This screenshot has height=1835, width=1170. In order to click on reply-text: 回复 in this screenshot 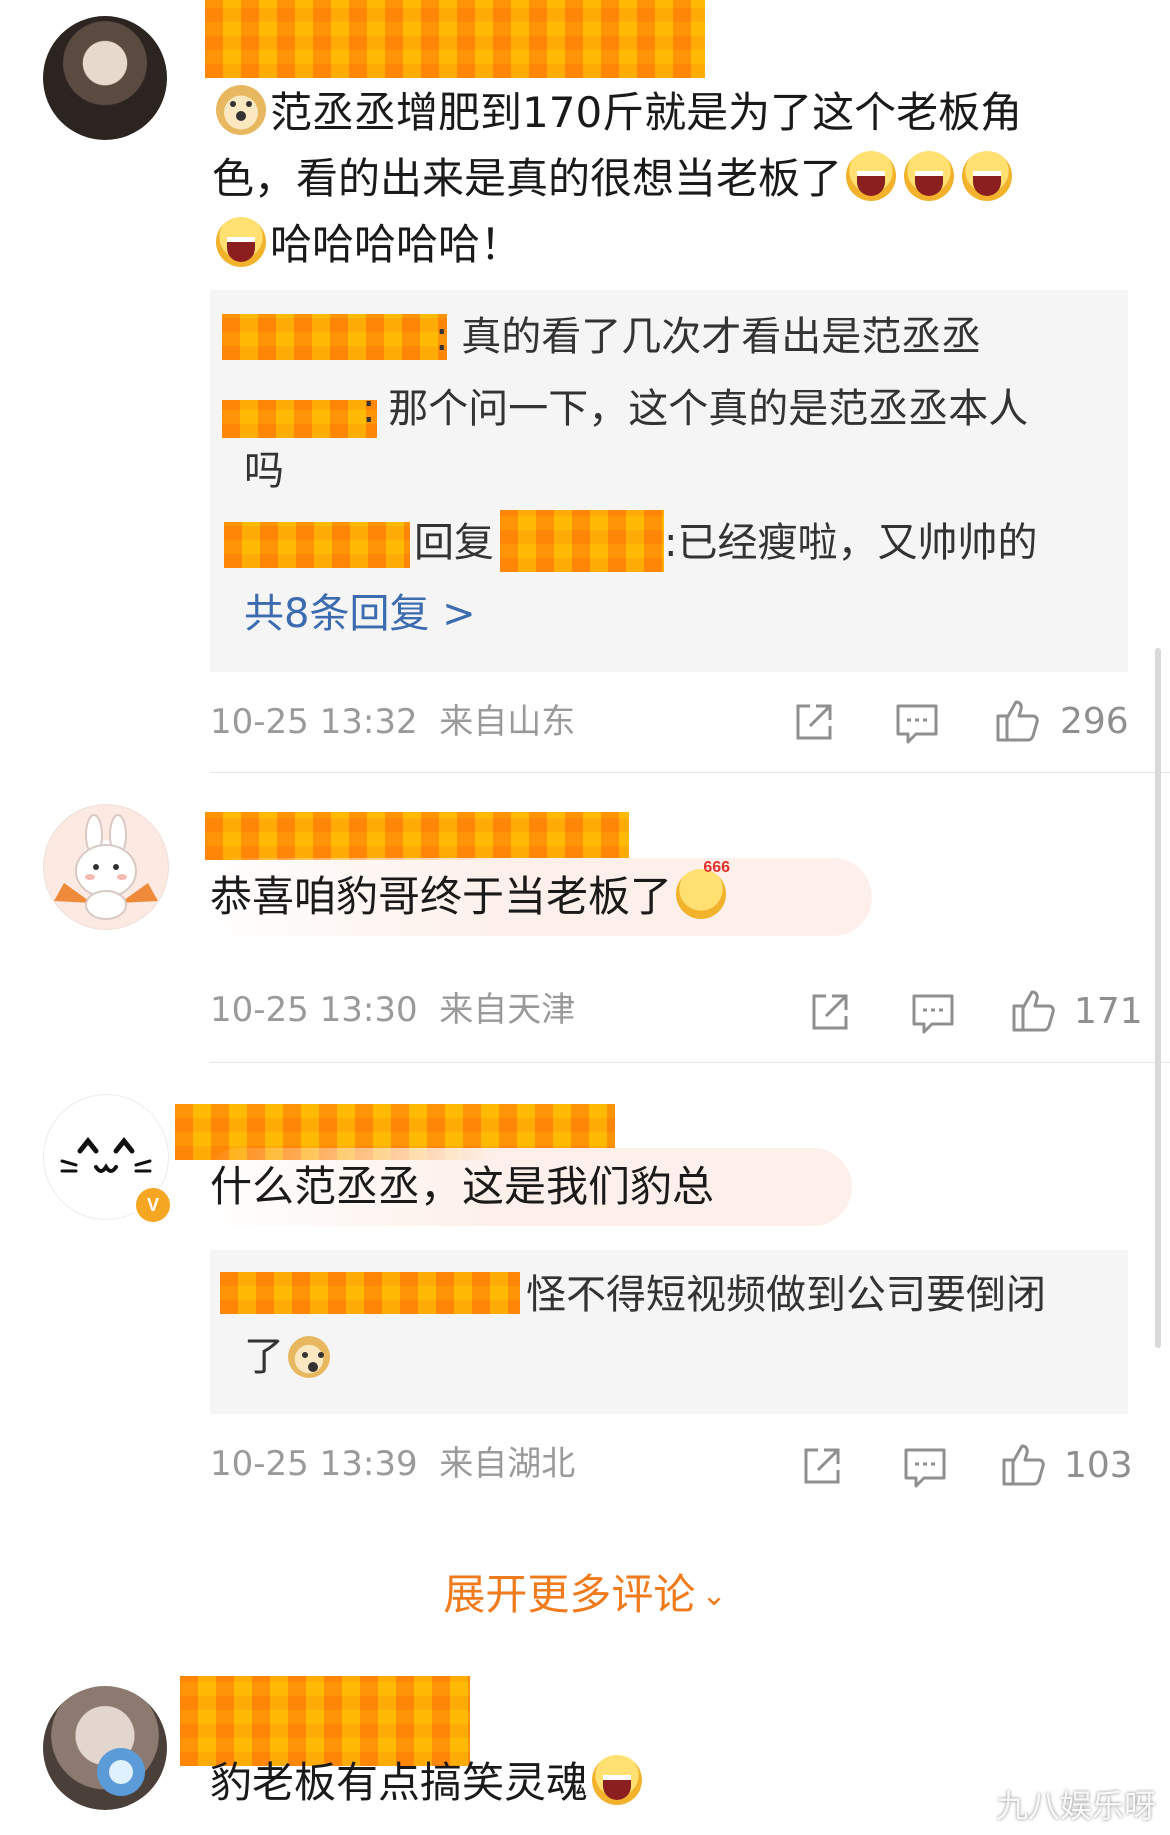, I will do `click(454, 543)`.